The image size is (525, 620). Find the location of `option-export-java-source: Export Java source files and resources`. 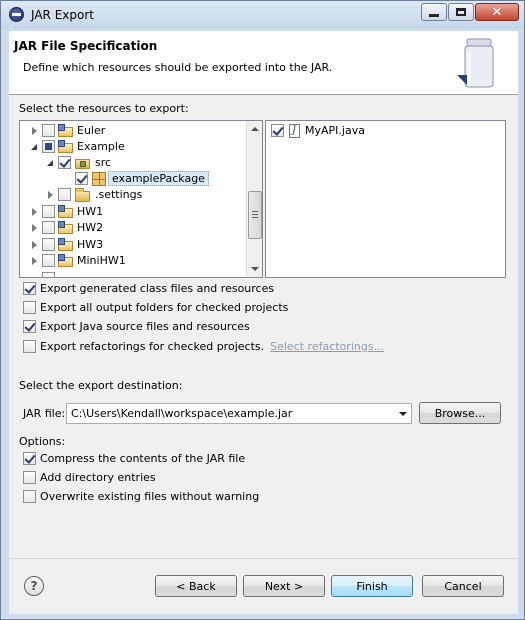

option-export-java-source: Export Java source files and resources is located at coordinates (136, 326).